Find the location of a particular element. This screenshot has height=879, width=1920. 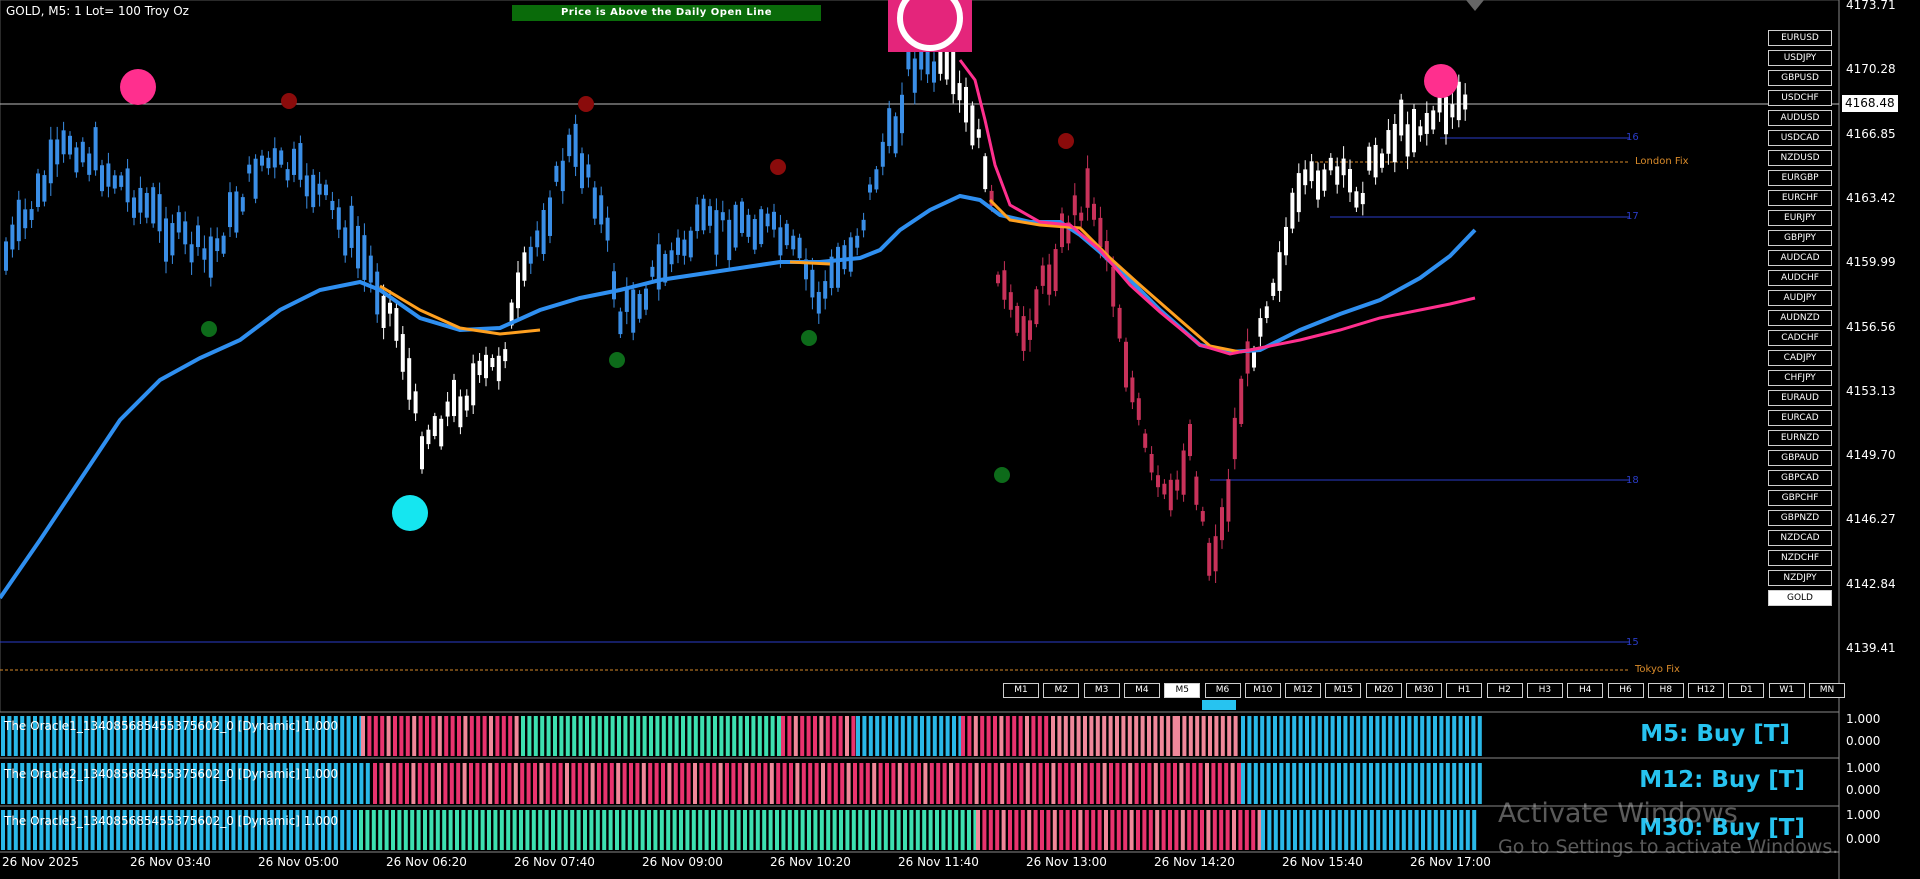

symbol-button-audusd: AUDUSD is located at coordinates (1800, 118).